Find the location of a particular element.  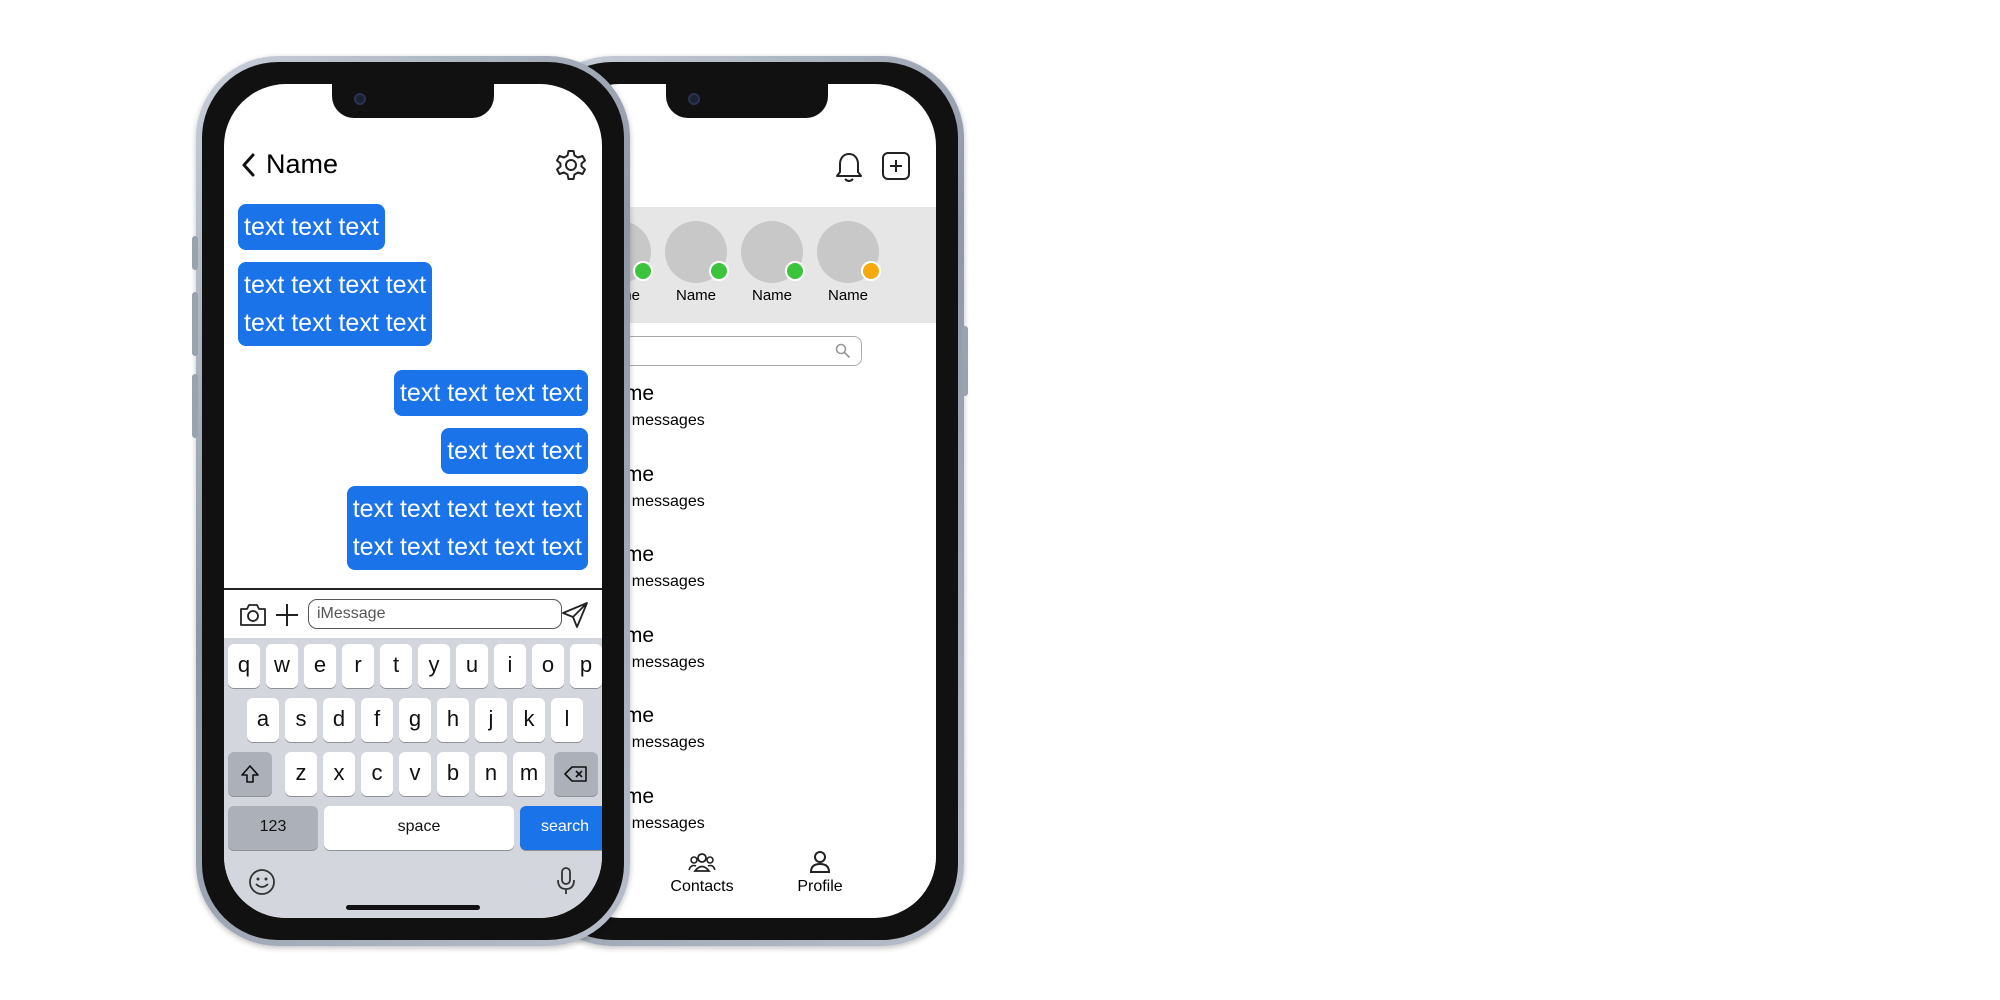

key-w: w is located at coordinates (282, 666).